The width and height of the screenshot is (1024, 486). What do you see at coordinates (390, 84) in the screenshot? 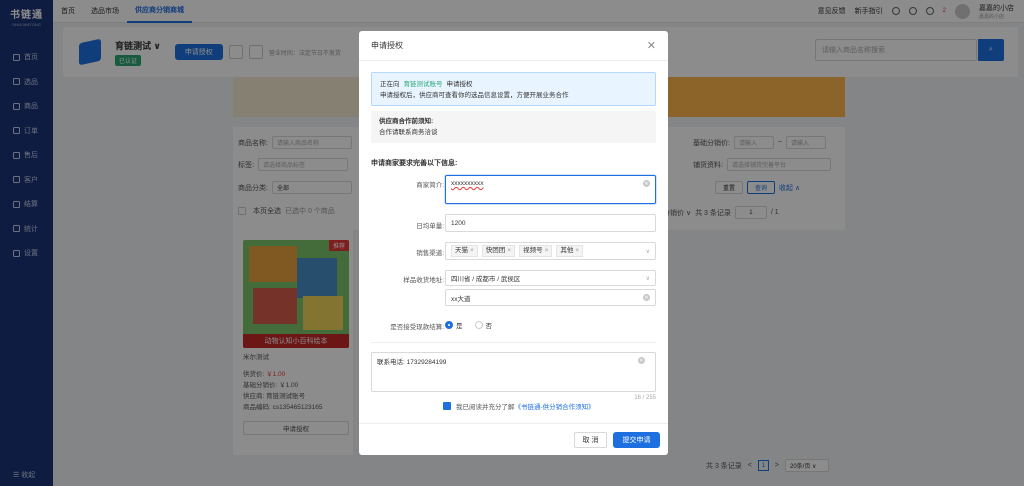
I see `info-prefix: 正在向` at bounding box center [390, 84].